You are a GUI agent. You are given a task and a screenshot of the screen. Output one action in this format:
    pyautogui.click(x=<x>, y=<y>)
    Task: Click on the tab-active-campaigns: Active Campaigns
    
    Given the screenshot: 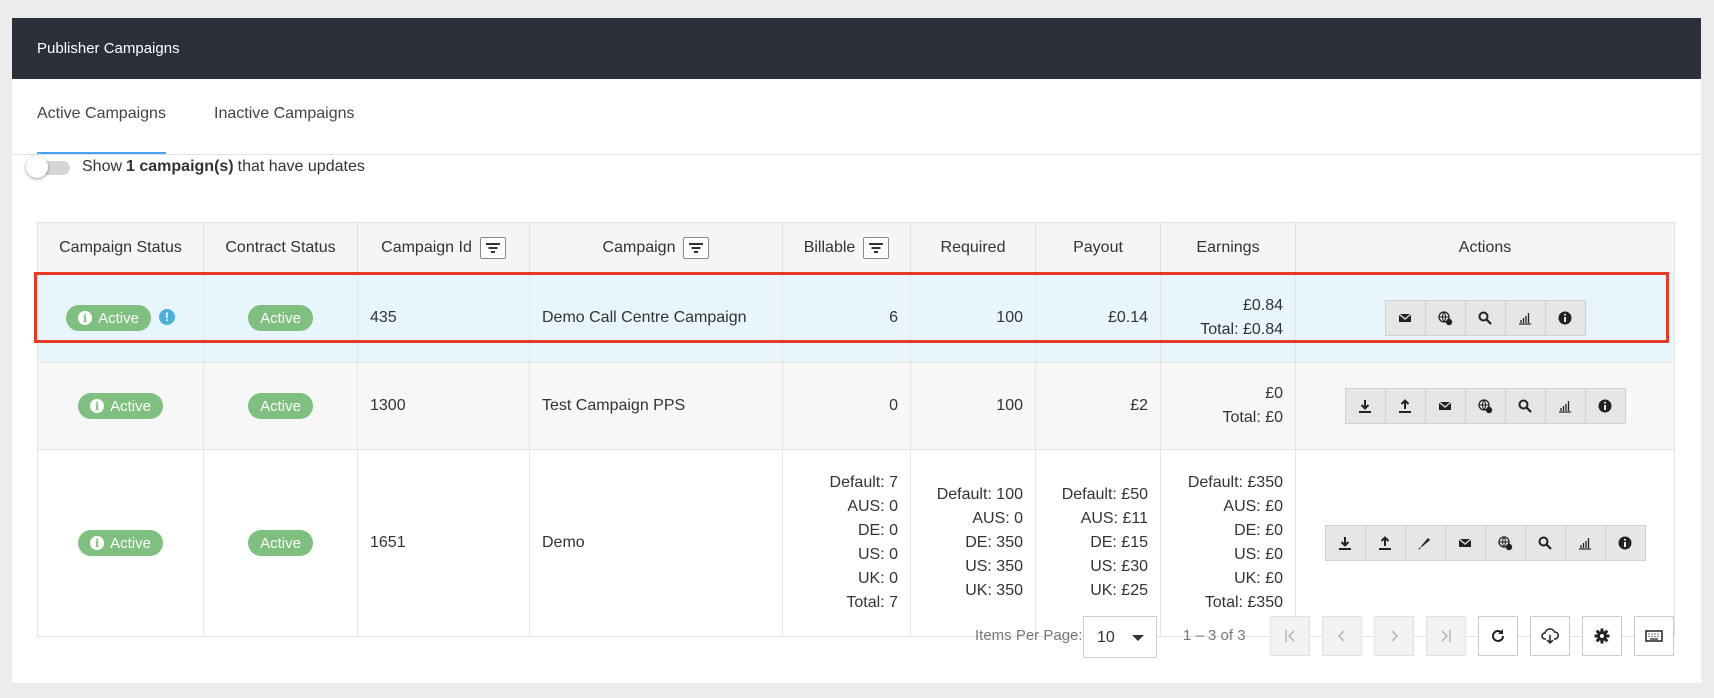 What is the action you would take?
    pyautogui.click(x=101, y=116)
    